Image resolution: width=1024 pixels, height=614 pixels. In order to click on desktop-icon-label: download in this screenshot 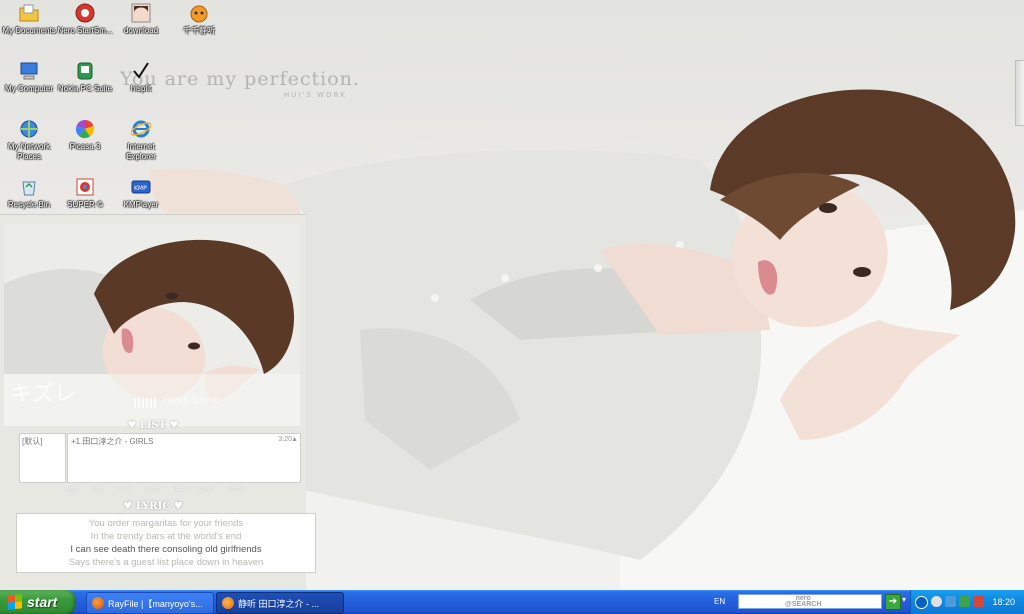, I will do `click(141, 30)`.